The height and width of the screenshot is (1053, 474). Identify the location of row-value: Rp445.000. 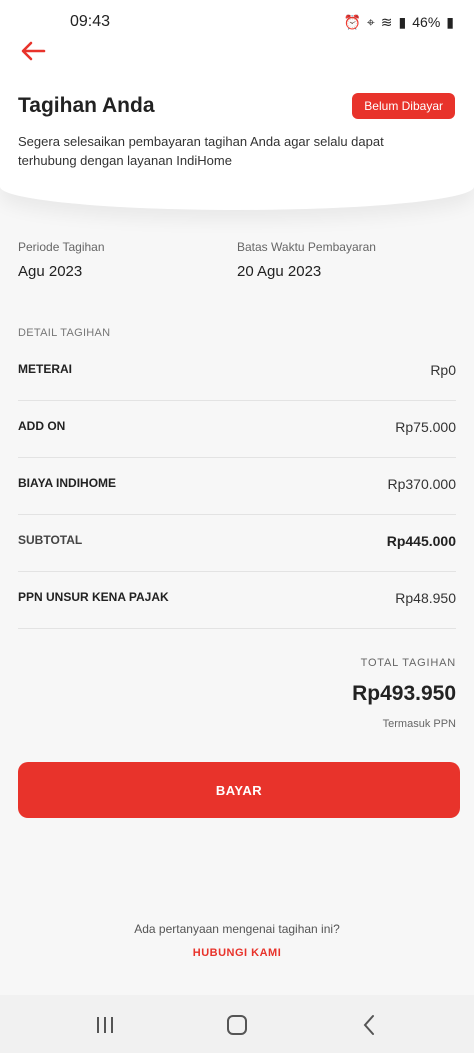
(421, 541).